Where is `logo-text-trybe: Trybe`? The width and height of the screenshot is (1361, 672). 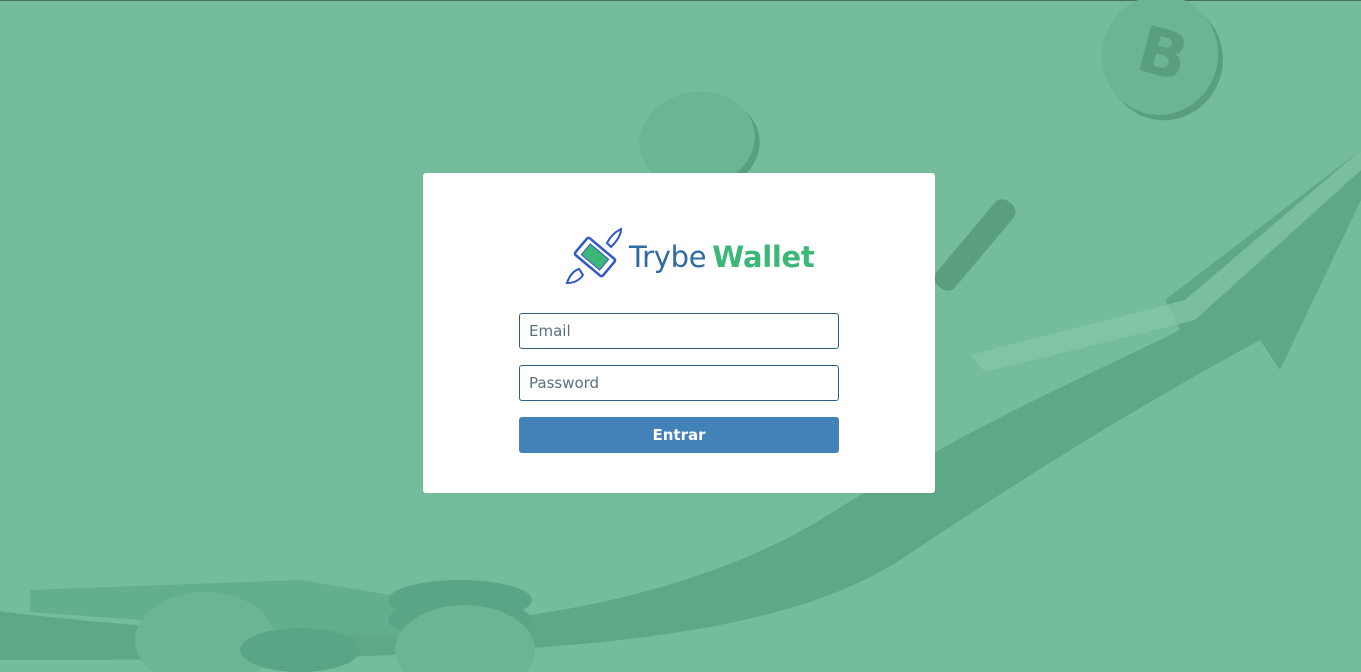 logo-text-trybe: Trybe is located at coordinates (668, 256).